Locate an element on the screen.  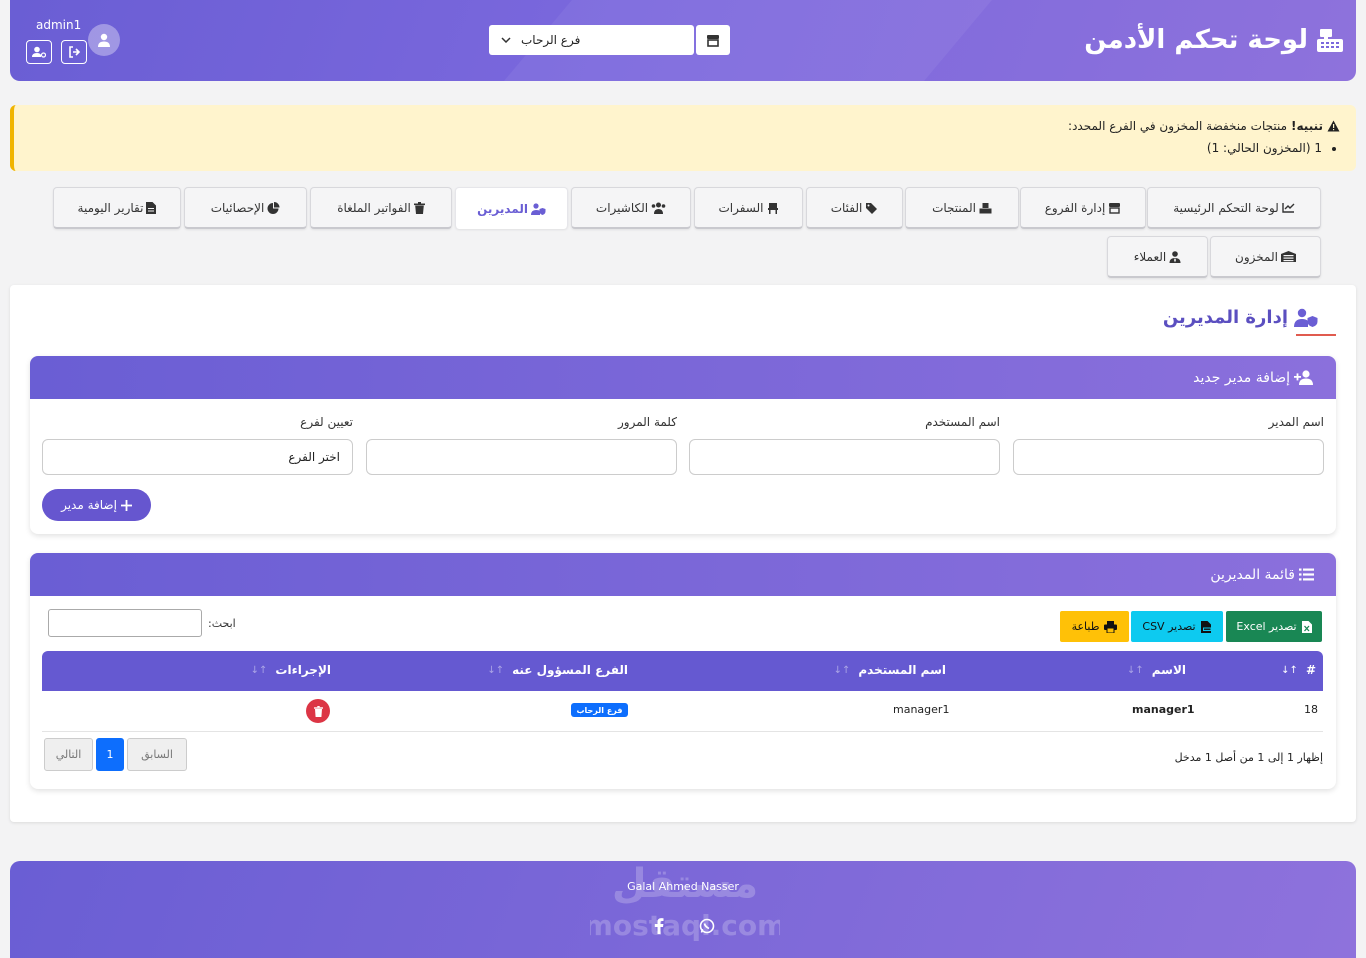
user-gear-icon is located at coordinates (39, 52).